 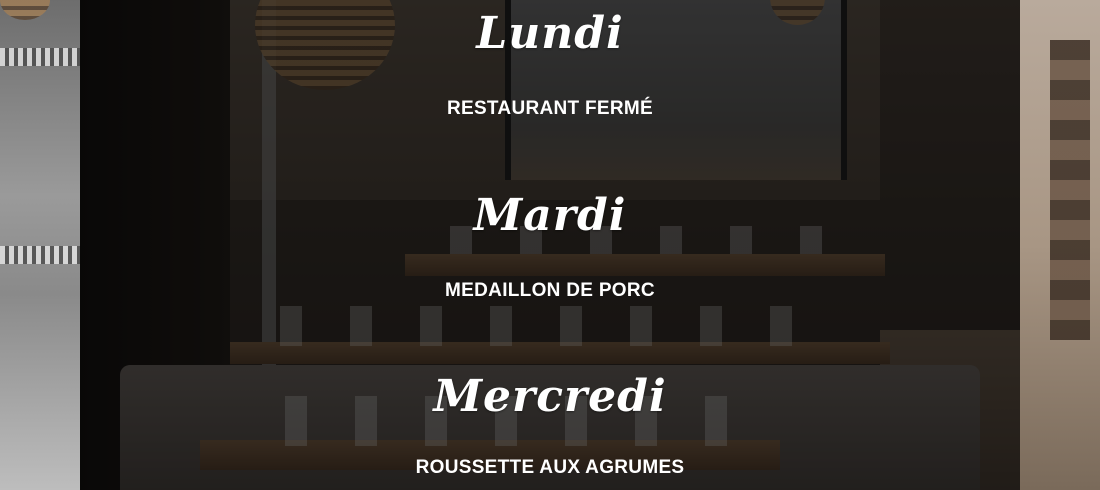 I want to click on day-title: Mercredi, so click(x=550, y=396).